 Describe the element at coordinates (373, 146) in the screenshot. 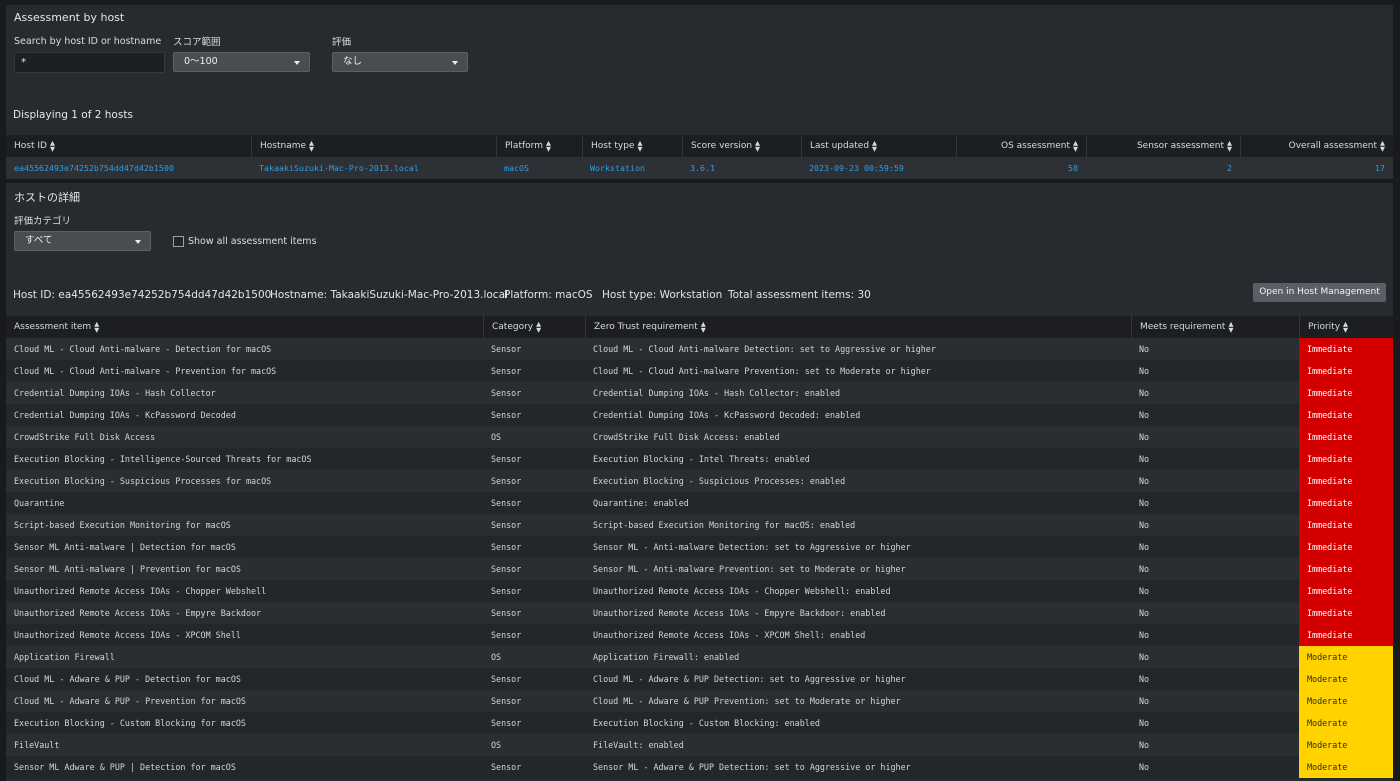

I see `col-hostname: Hostname ▲ ▼` at that location.